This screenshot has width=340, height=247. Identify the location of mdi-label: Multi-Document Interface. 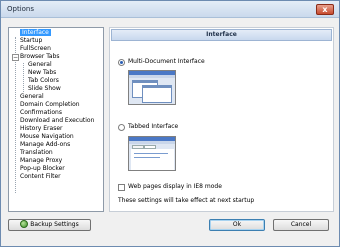
(166, 62).